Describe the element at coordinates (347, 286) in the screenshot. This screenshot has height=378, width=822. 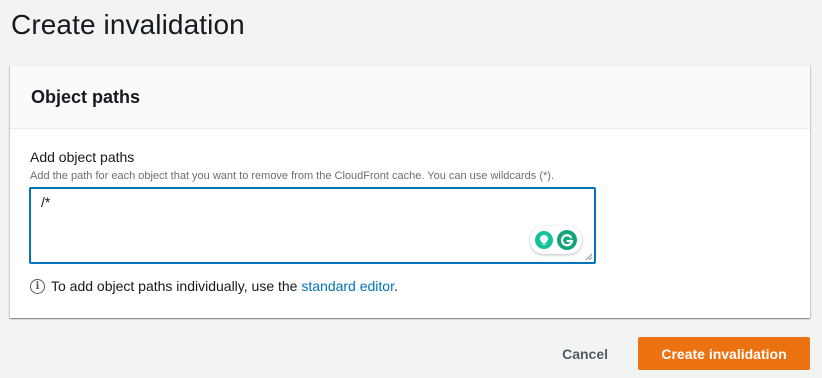
I see `standard-editor-link: standard editor` at that location.